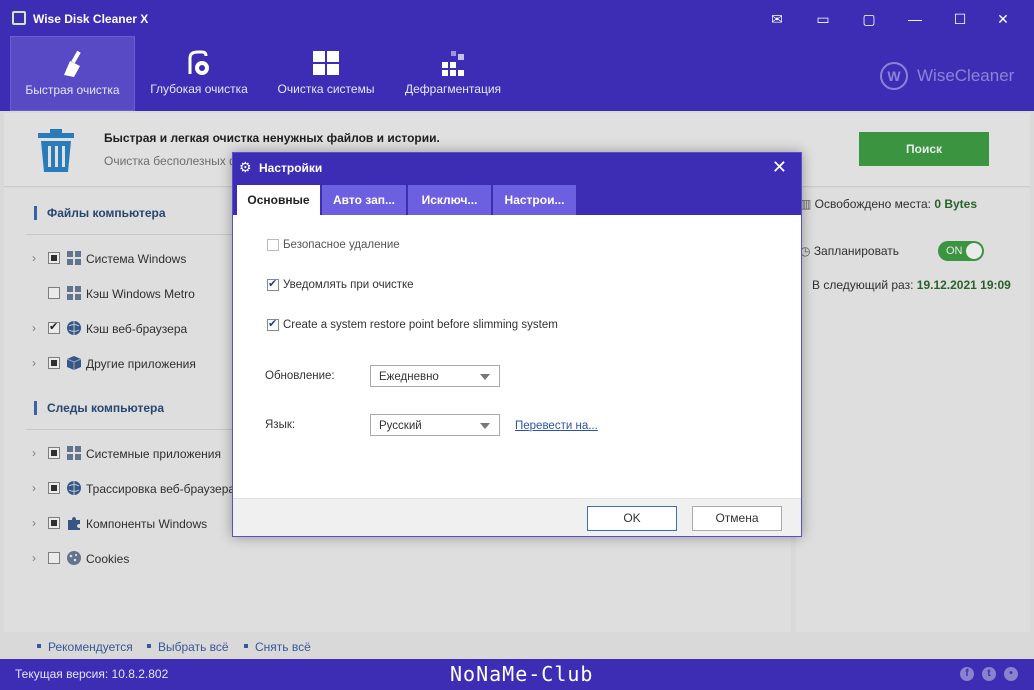  Describe the element at coordinates (1003, 19) in the screenshot. I see `close-icon: ✕` at that location.